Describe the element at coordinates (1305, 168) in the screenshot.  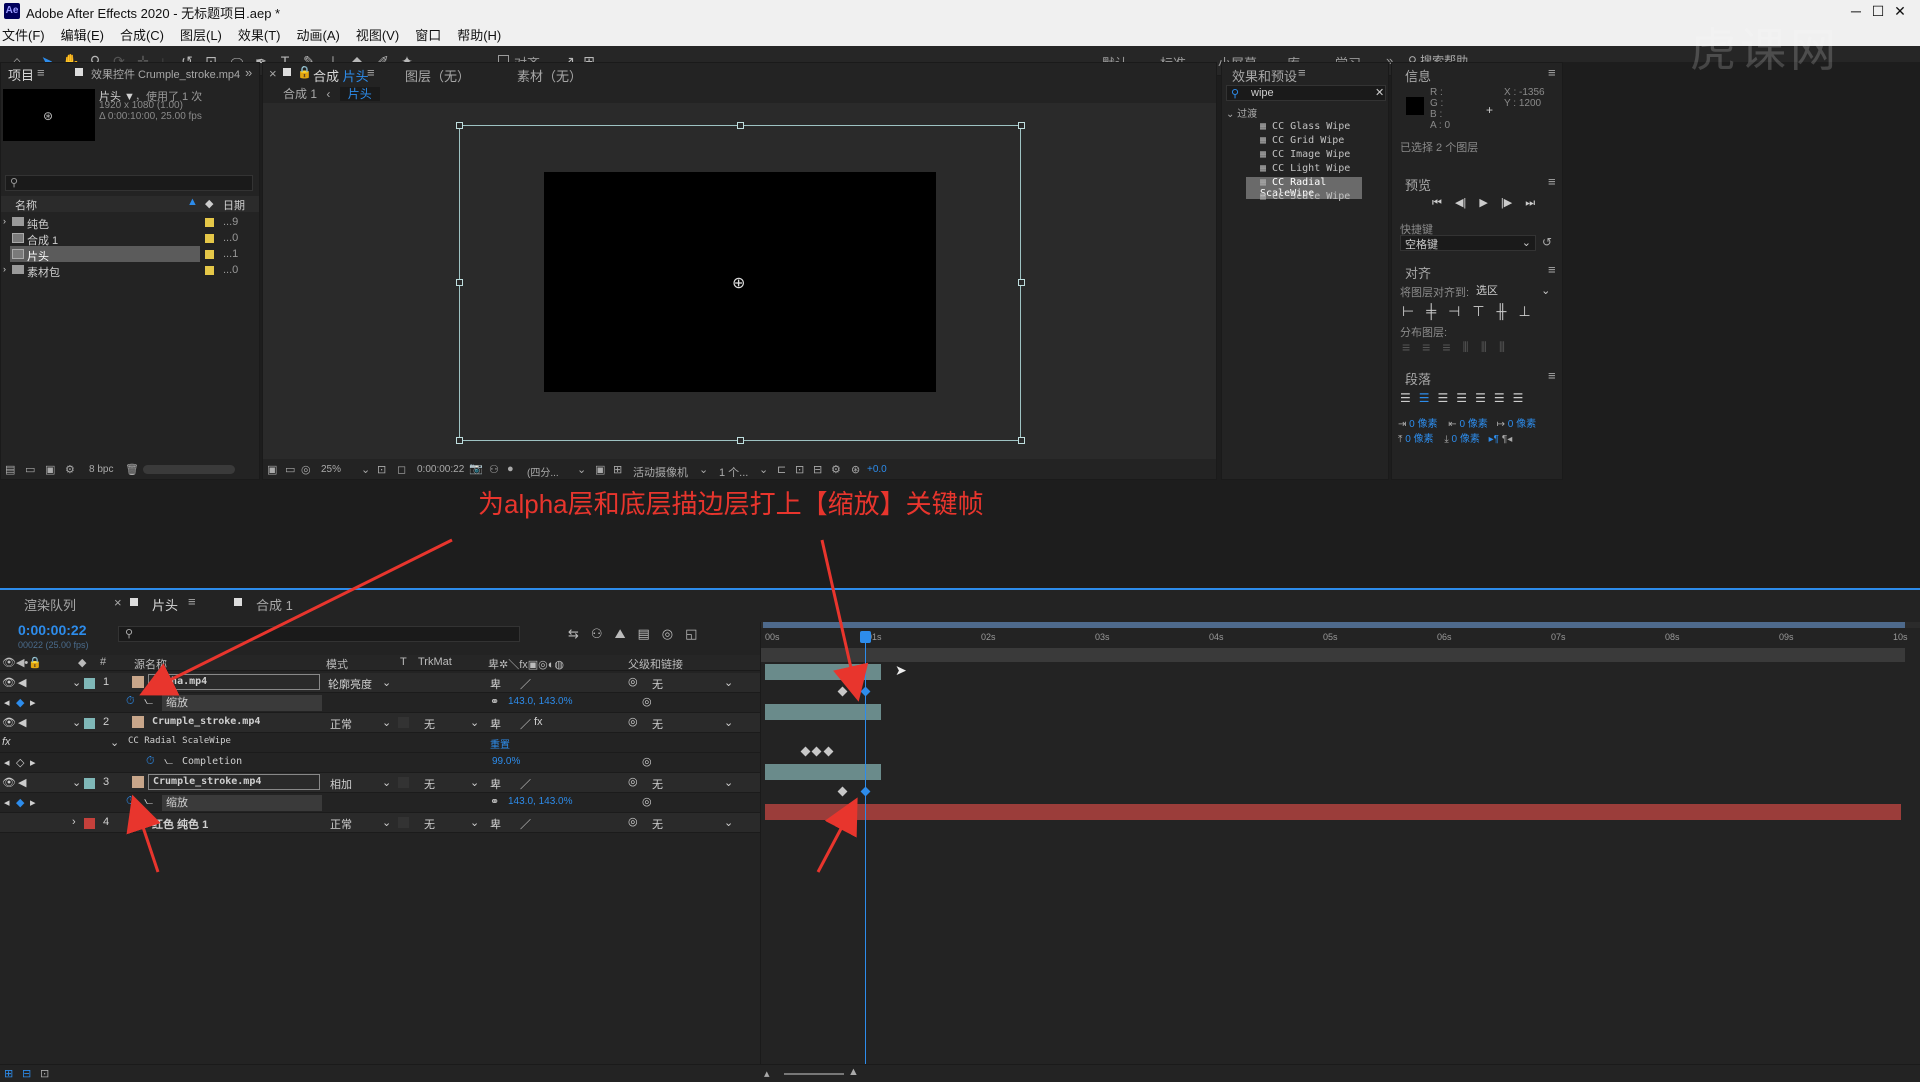
I see `effect-preset-item: ▦ CC Light Wipe` at that location.